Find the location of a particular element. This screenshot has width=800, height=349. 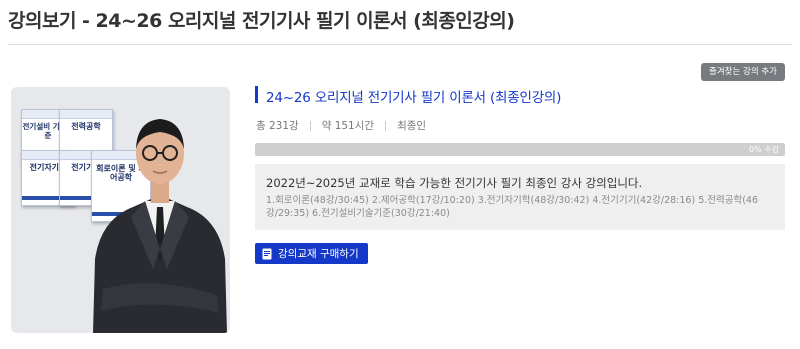

course-duration: 약 151시간 is located at coordinates (348, 126).